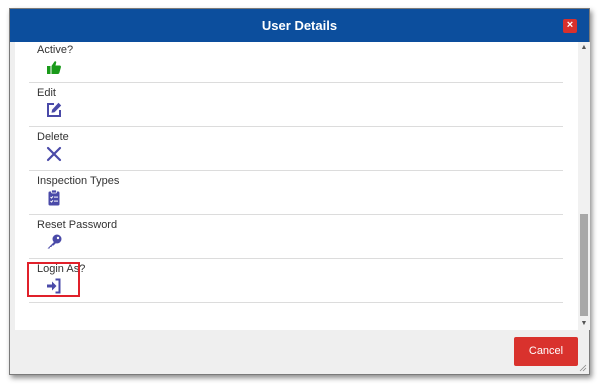 This screenshot has height=386, width=600. What do you see at coordinates (296, 105) in the screenshot?
I see `list-item-edit: Edit` at bounding box center [296, 105].